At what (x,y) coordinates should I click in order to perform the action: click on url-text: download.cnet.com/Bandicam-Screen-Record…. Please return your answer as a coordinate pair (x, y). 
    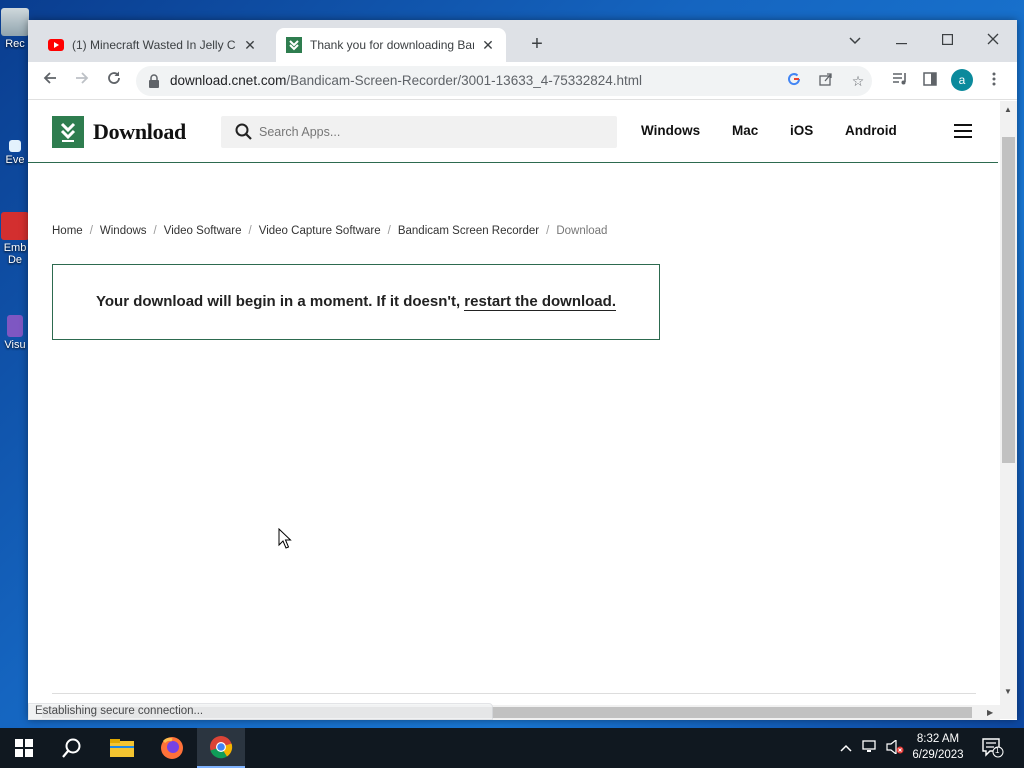
    Looking at the image, I should click on (406, 80).